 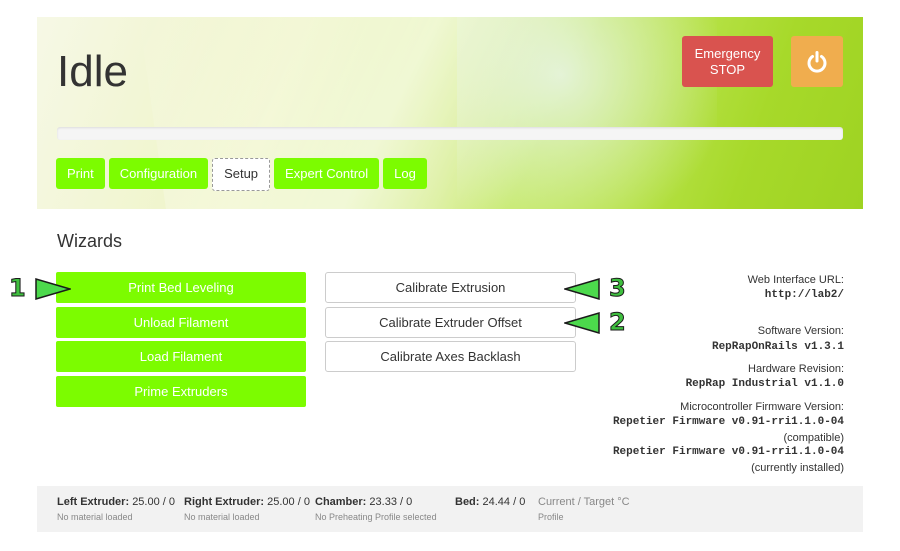 I want to click on chamber-temp: 23.33 / 0, so click(x=391, y=502).